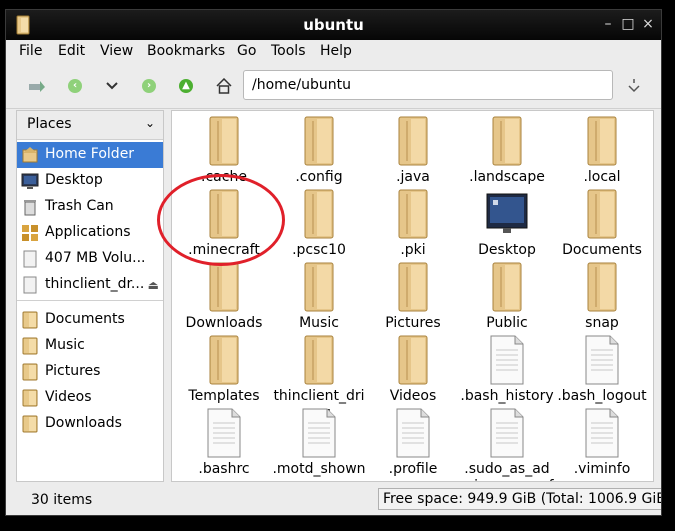 This screenshot has height=531, width=675. I want to click on window-title: ubuntu, so click(333, 25).